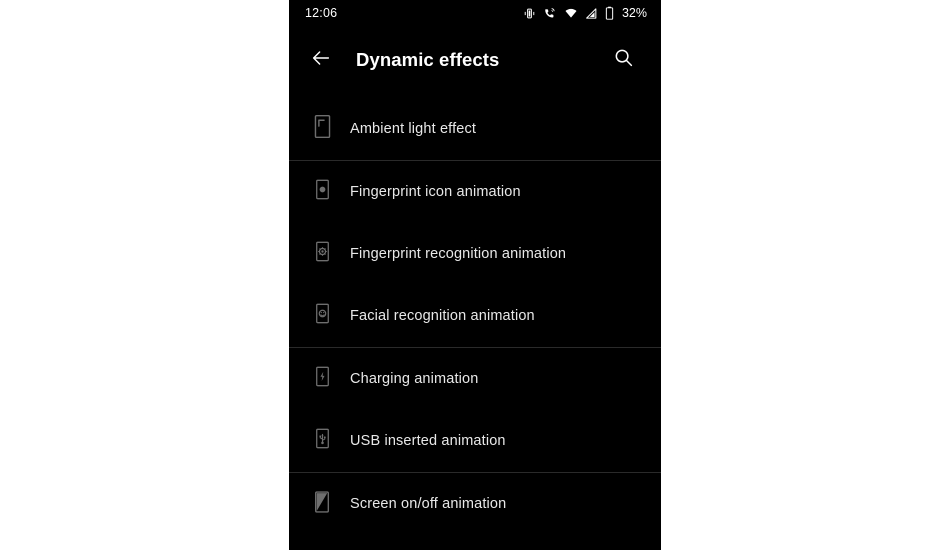 This screenshot has width=950, height=550. I want to click on list-item-fingerprint-recognition-animation: Fingerprint recognition animation, so click(475, 254).